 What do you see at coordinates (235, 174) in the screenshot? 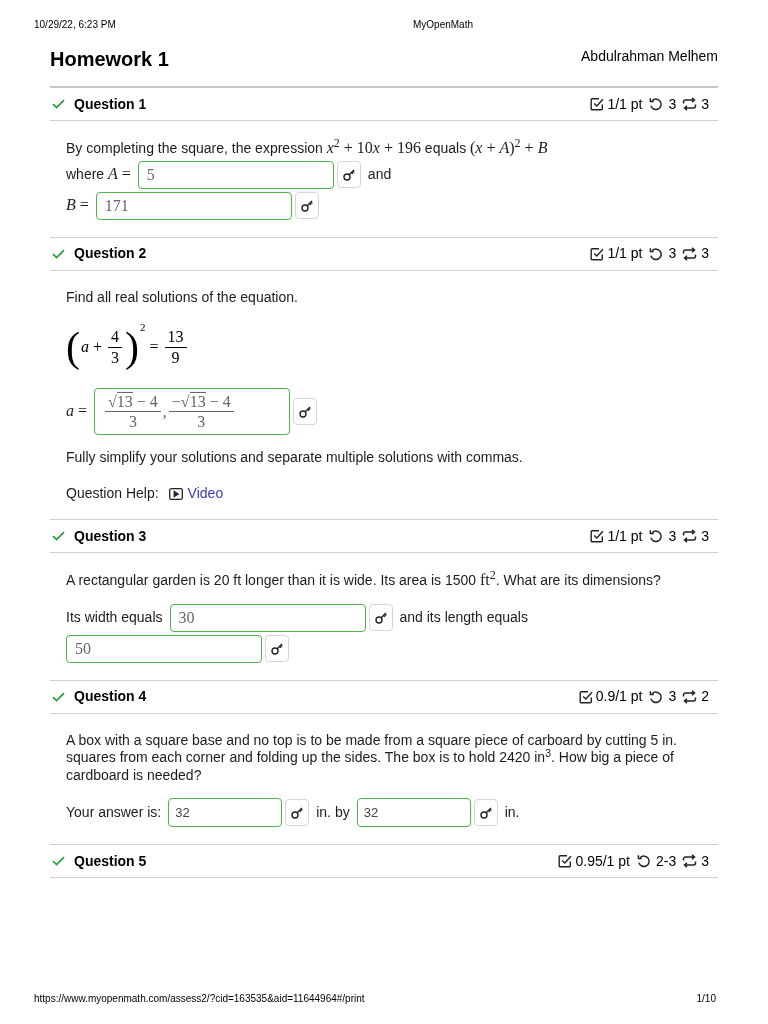
I see `answer-field: 5` at bounding box center [235, 174].